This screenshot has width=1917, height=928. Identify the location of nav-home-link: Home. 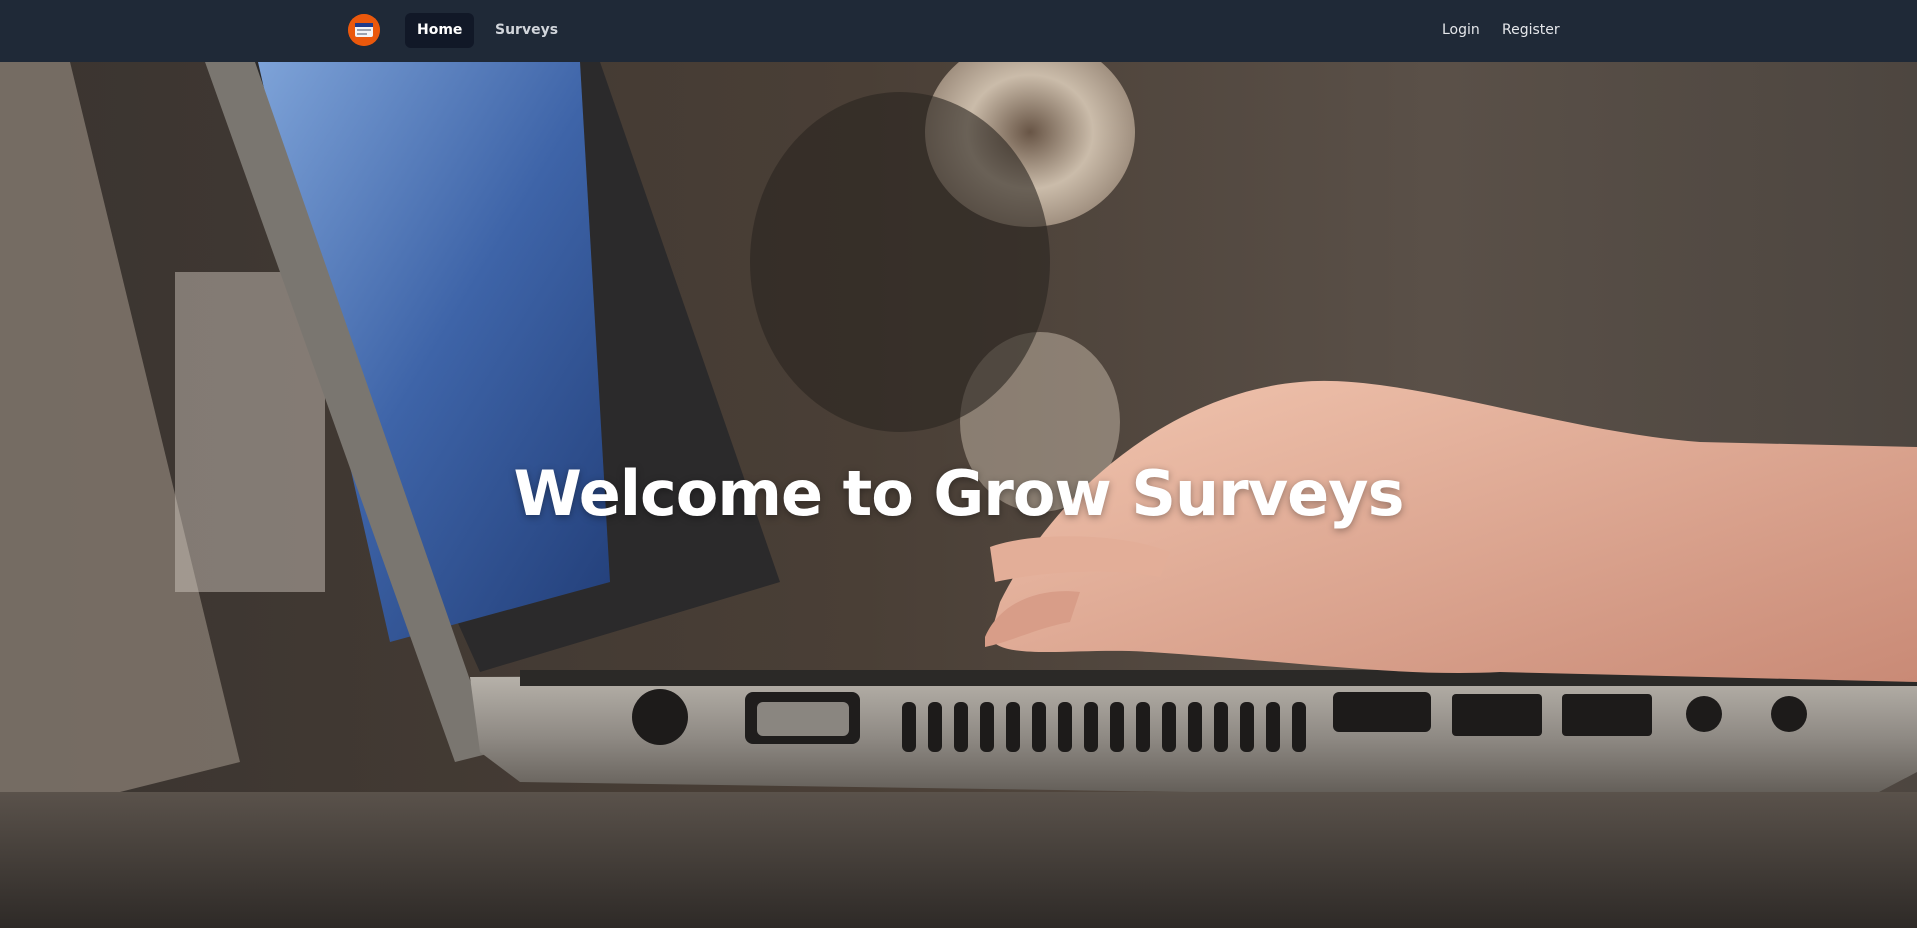
(440, 30).